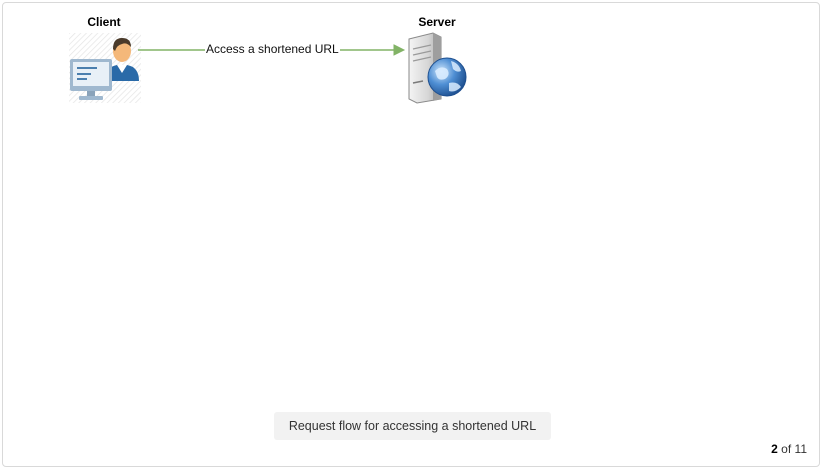  Describe the element at coordinates (105, 68) in the screenshot. I see `client-user-computer-icon` at that location.